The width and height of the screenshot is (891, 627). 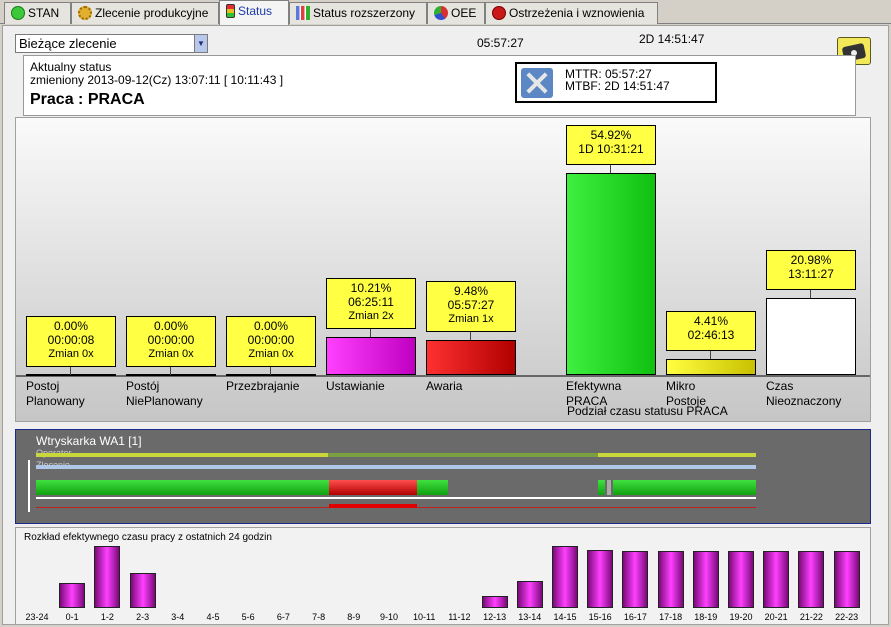 What do you see at coordinates (283, 617) in the screenshot?
I see `hour-label: 6-7` at bounding box center [283, 617].